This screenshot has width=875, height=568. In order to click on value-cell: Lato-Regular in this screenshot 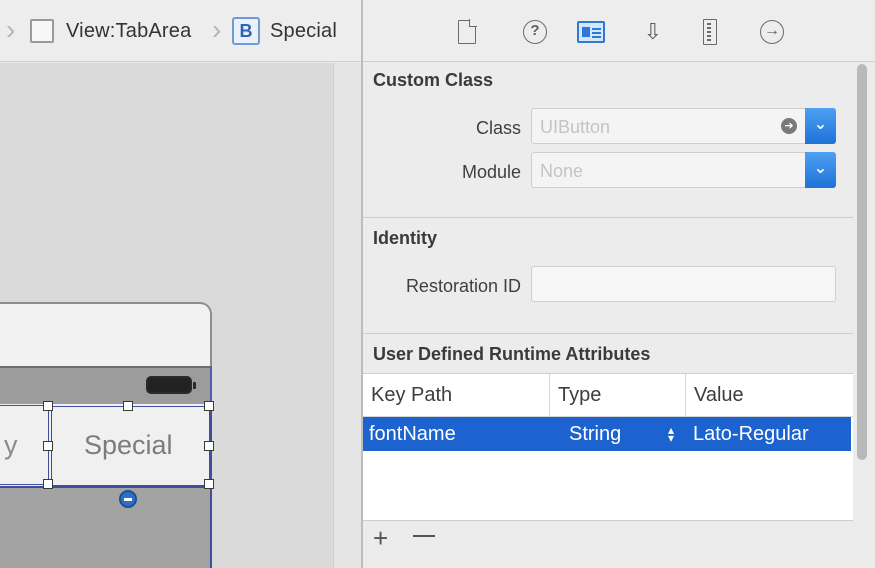, I will do `click(751, 434)`.